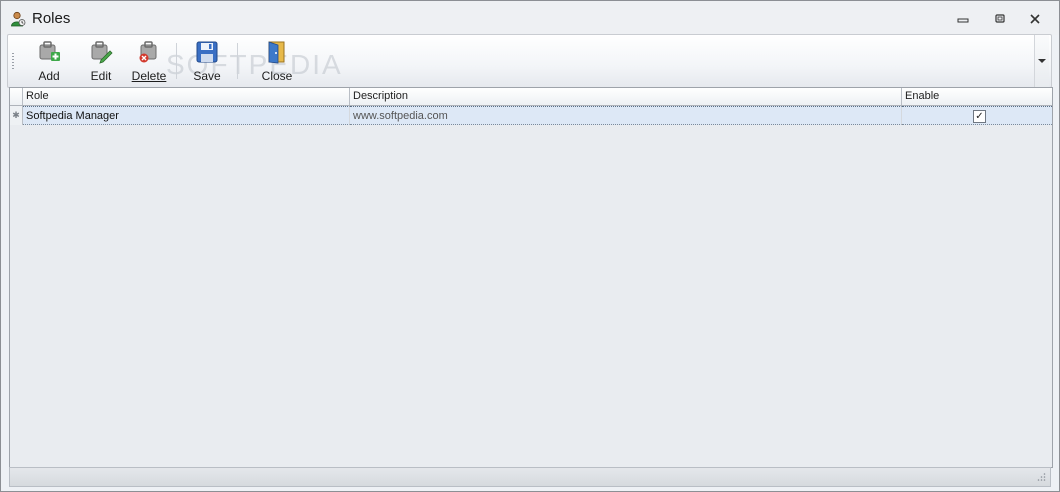 Image resolution: width=1060 pixels, height=492 pixels. I want to click on window-title: Roles, so click(51, 18).